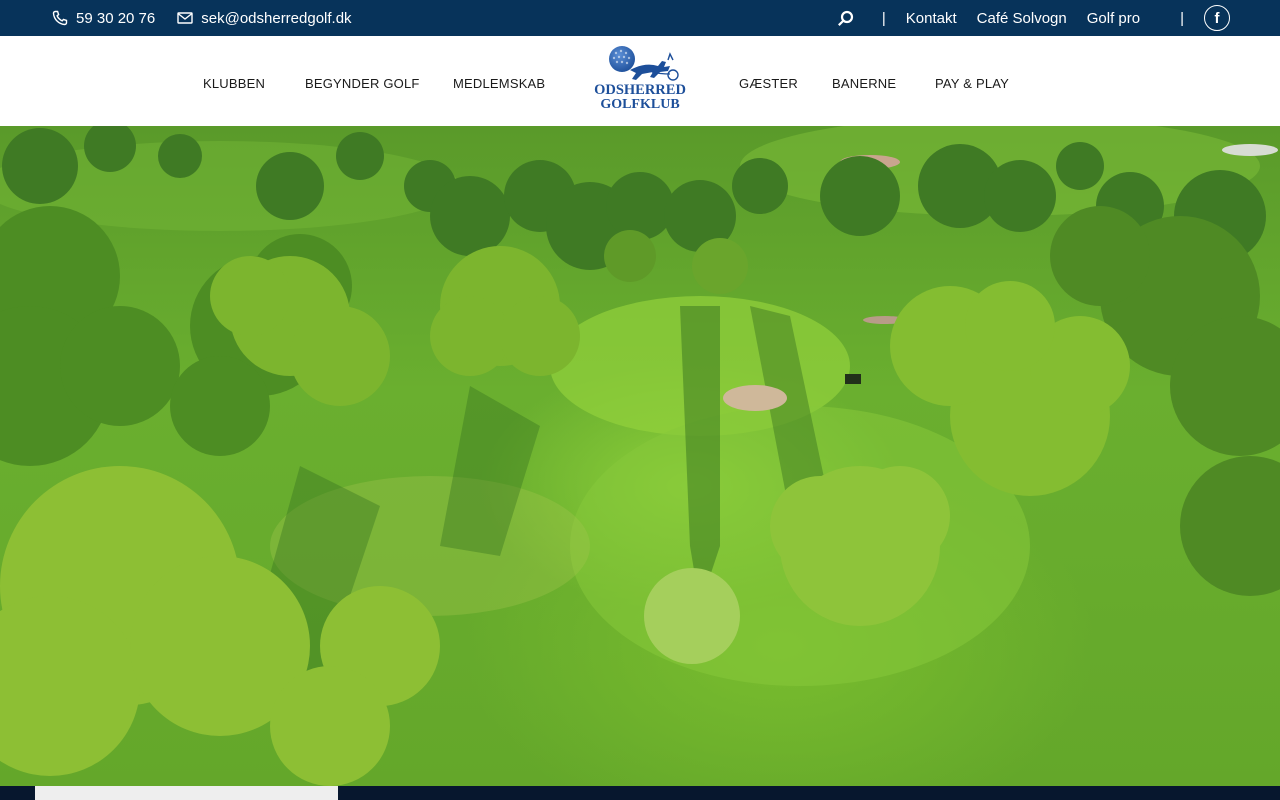 The width and height of the screenshot is (1280, 800). What do you see at coordinates (499, 81) in the screenshot?
I see `nav-medlemskab: MEDLEMSKAB` at bounding box center [499, 81].